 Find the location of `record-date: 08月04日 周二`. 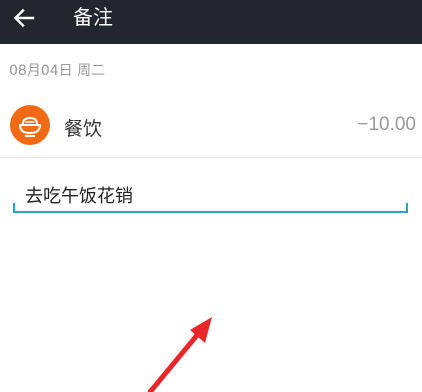

record-date: 08月04日 周二 is located at coordinates (57, 71).